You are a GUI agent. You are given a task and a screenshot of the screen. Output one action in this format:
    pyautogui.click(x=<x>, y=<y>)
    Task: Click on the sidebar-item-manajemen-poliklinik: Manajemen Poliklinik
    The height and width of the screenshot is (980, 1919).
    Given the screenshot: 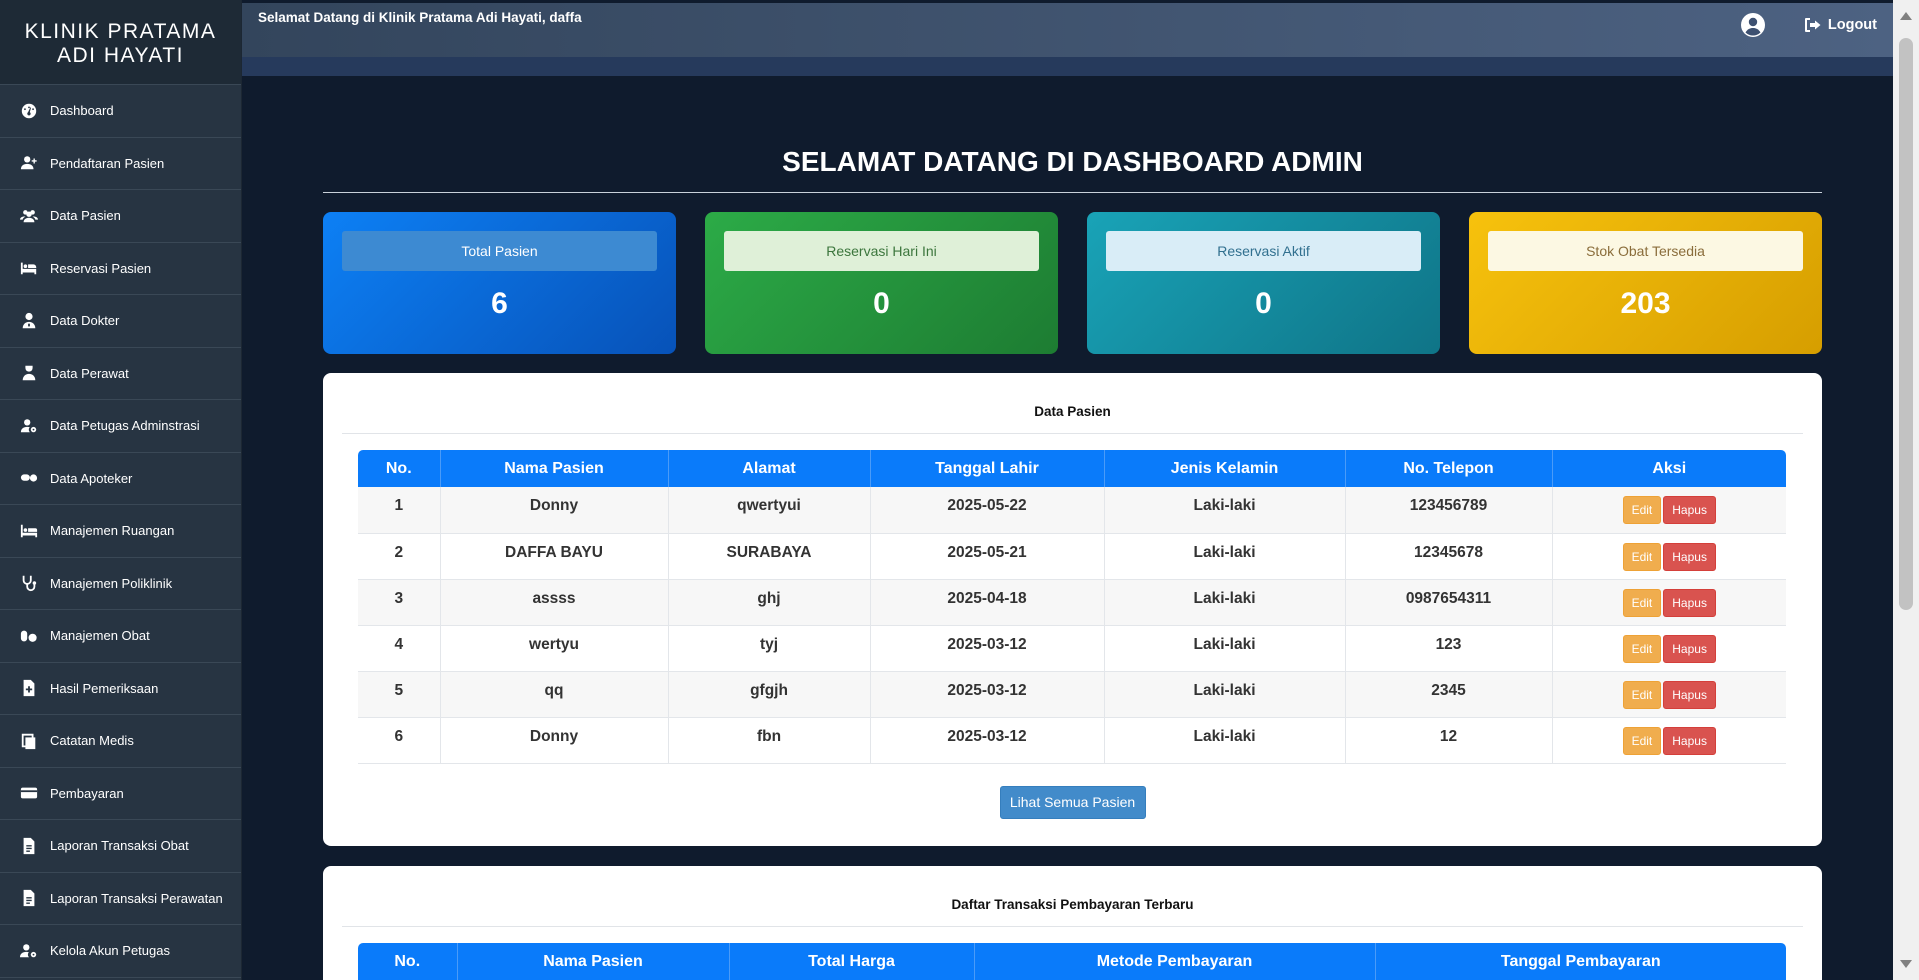 What is the action you would take?
    pyautogui.click(x=120, y=584)
    